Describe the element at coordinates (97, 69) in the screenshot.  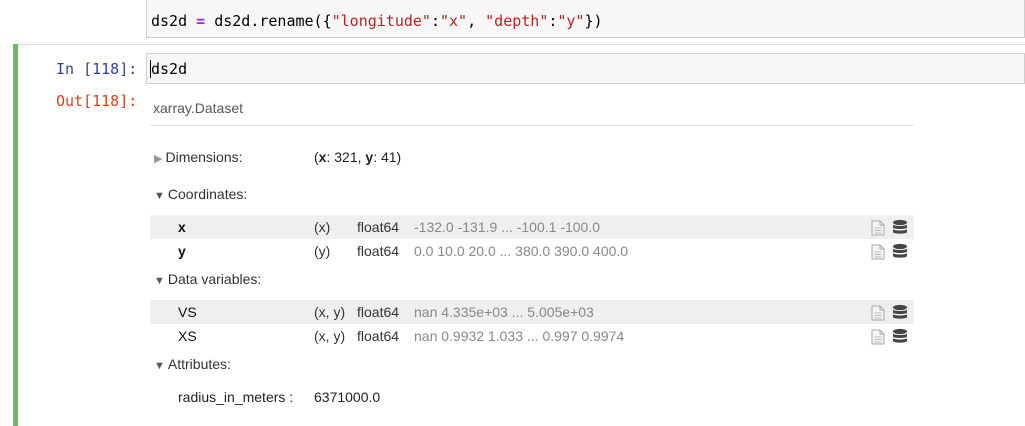
I see `input-prompt: In [118]:` at that location.